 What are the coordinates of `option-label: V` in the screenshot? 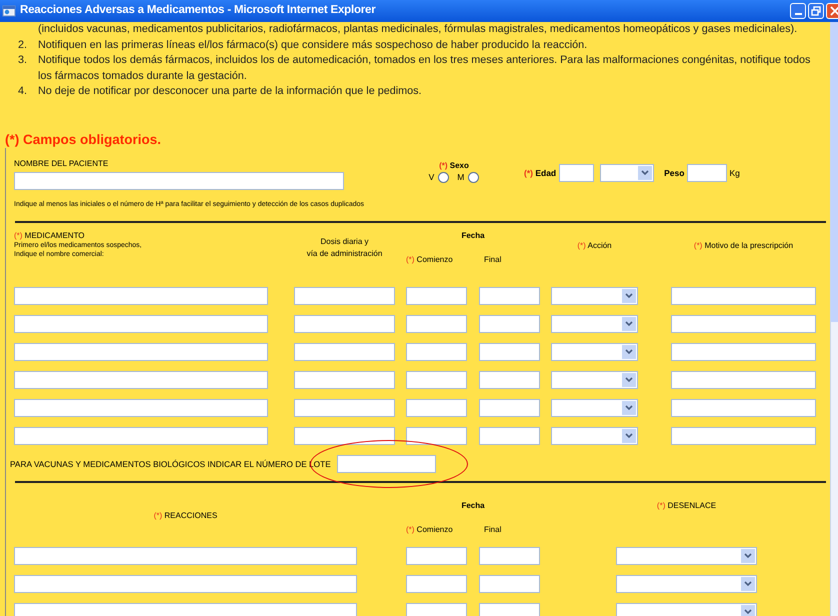 It's located at (431, 177).